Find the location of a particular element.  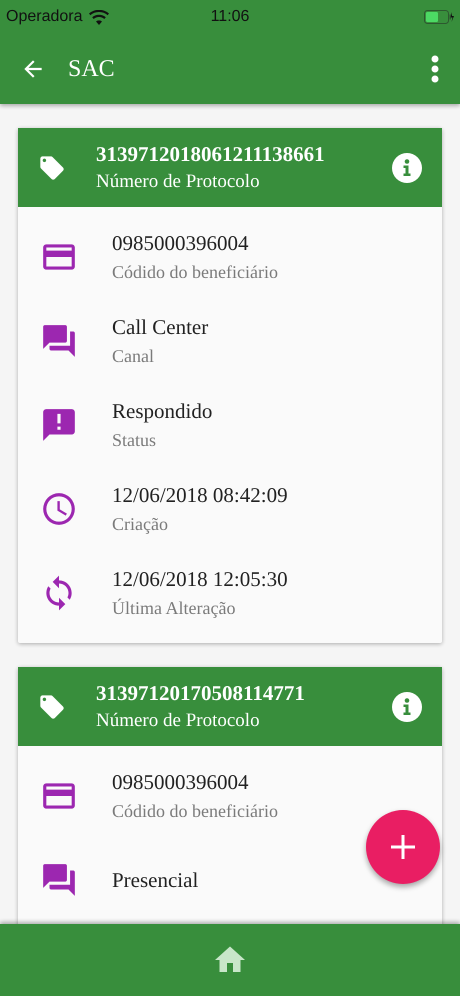

field-value: 12/06/2018 08:42:09 is located at coordinates (200, 495).